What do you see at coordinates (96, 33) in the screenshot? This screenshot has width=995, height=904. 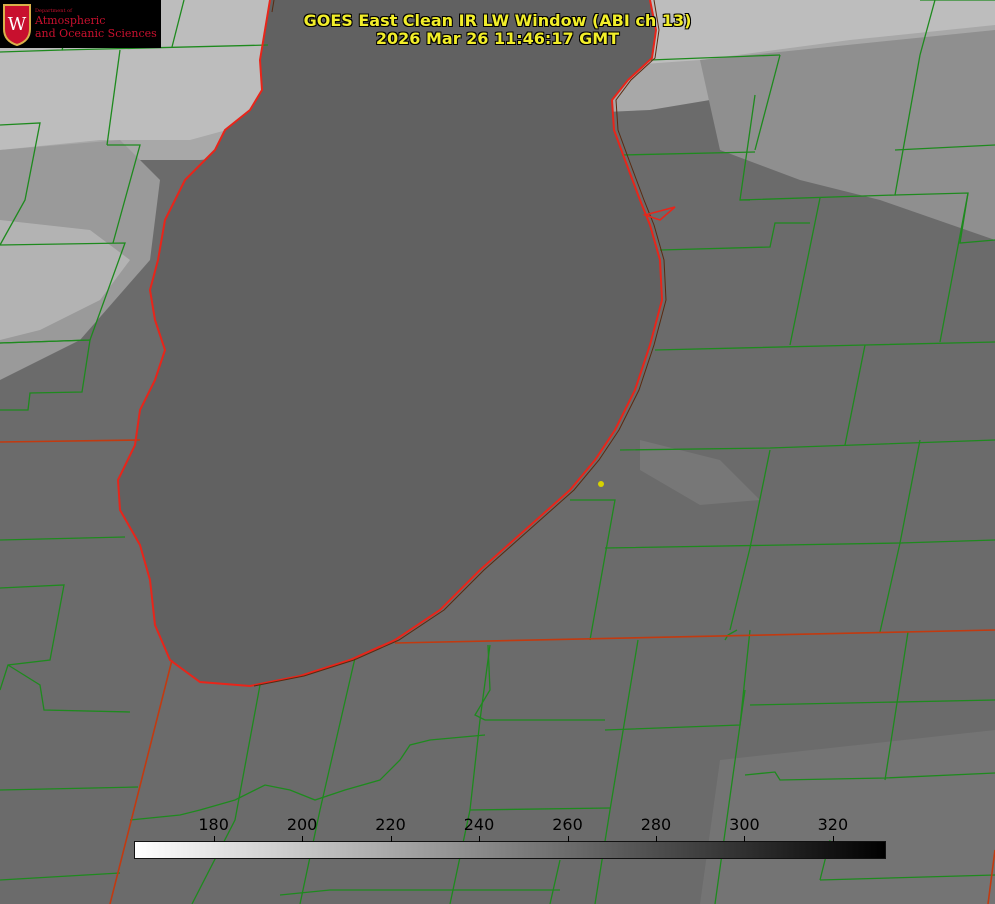 I see `logo-line-2: and Oceanic Sciences` at bounding box center [96, 33].